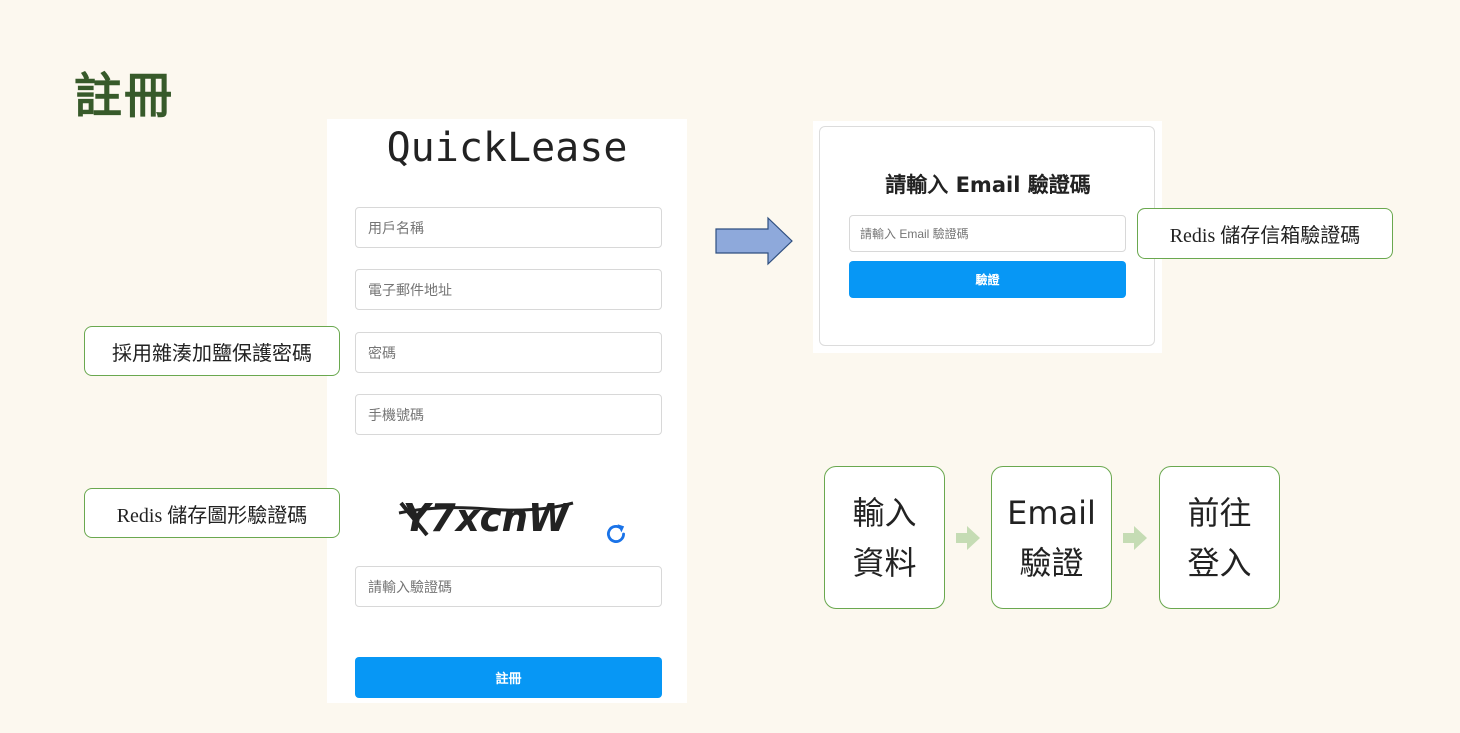  I want to click on slide-title: 註冊, so click(124, 96).